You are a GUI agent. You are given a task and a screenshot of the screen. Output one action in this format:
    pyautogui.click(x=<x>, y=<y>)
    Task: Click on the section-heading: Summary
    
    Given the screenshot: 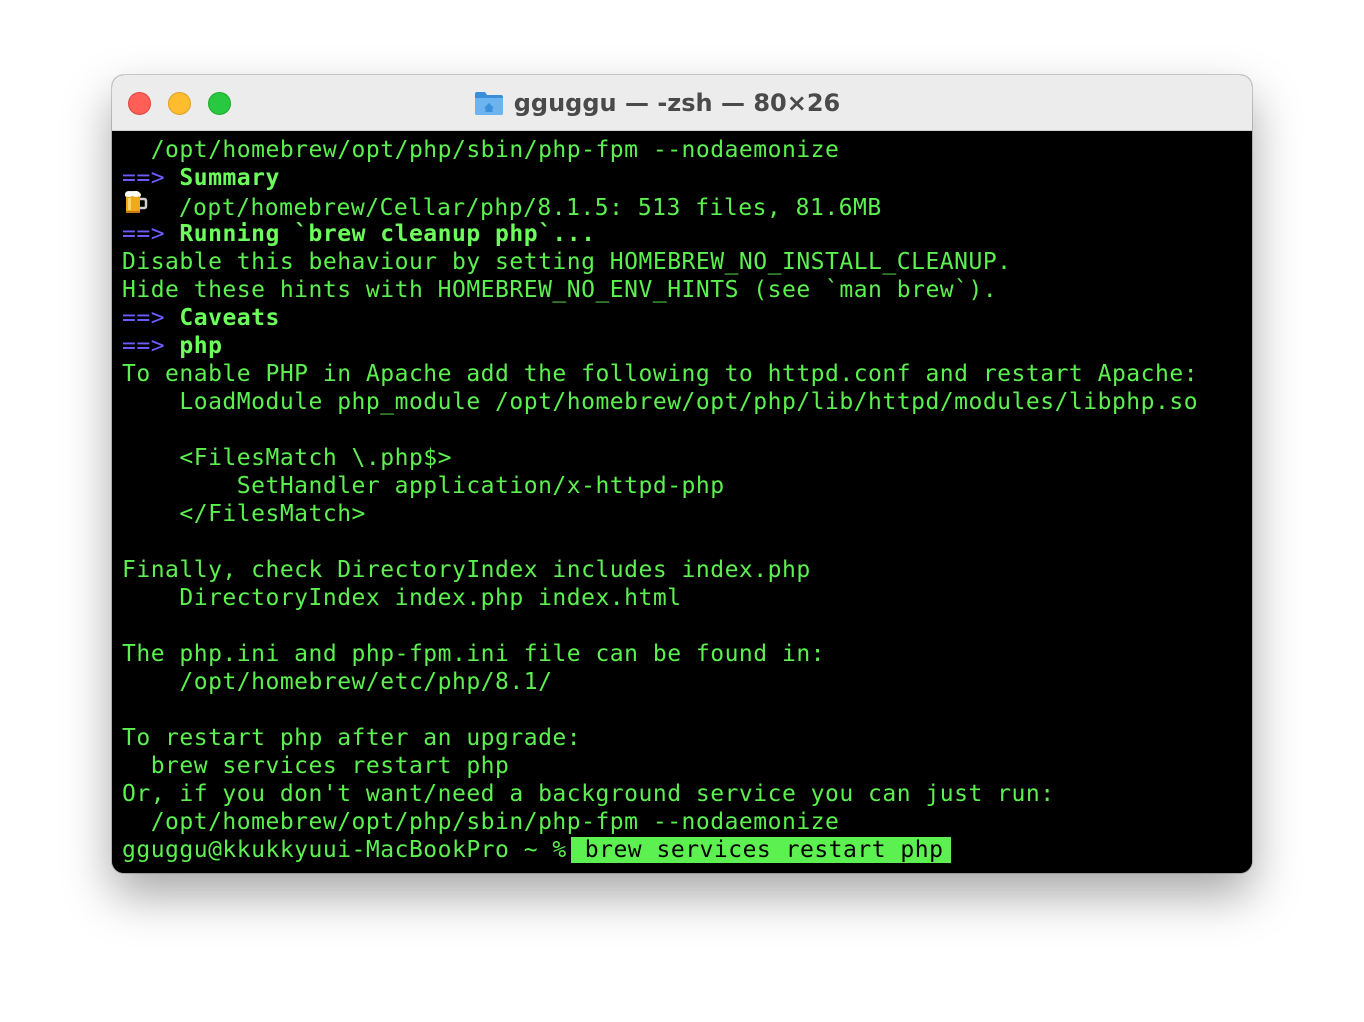 What is the action you would take?
    pyautogui.click(x=229, y=178)
    